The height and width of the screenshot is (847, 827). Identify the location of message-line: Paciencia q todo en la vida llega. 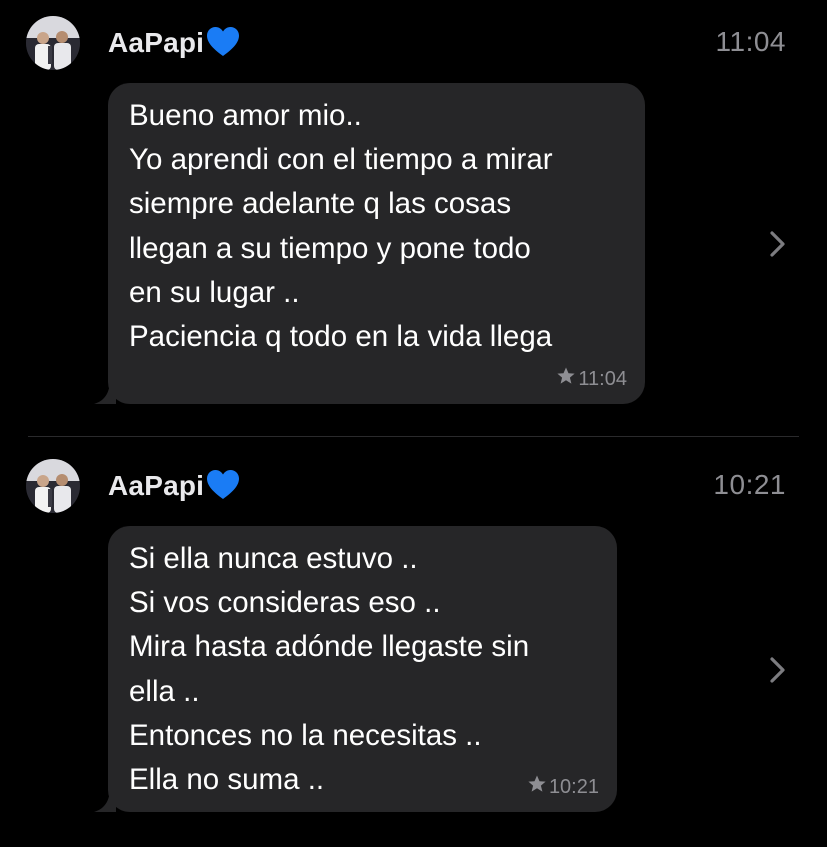
(341, 337).